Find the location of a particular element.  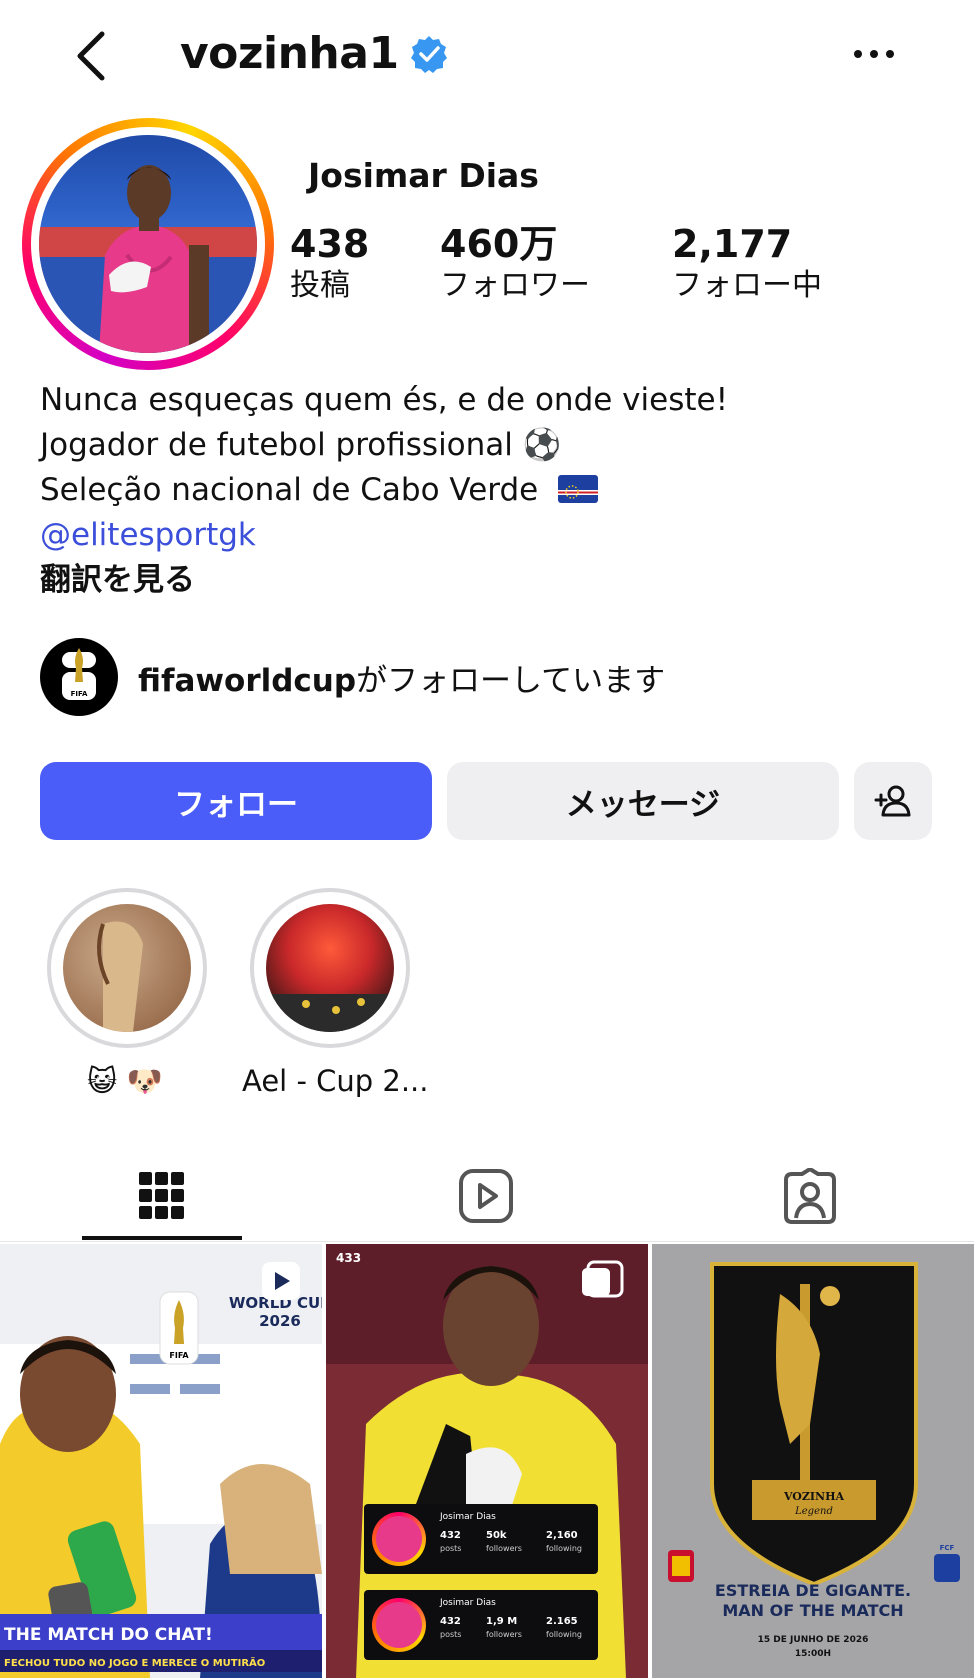

svg-text: 2026 is located at coordinates (280, 1321).